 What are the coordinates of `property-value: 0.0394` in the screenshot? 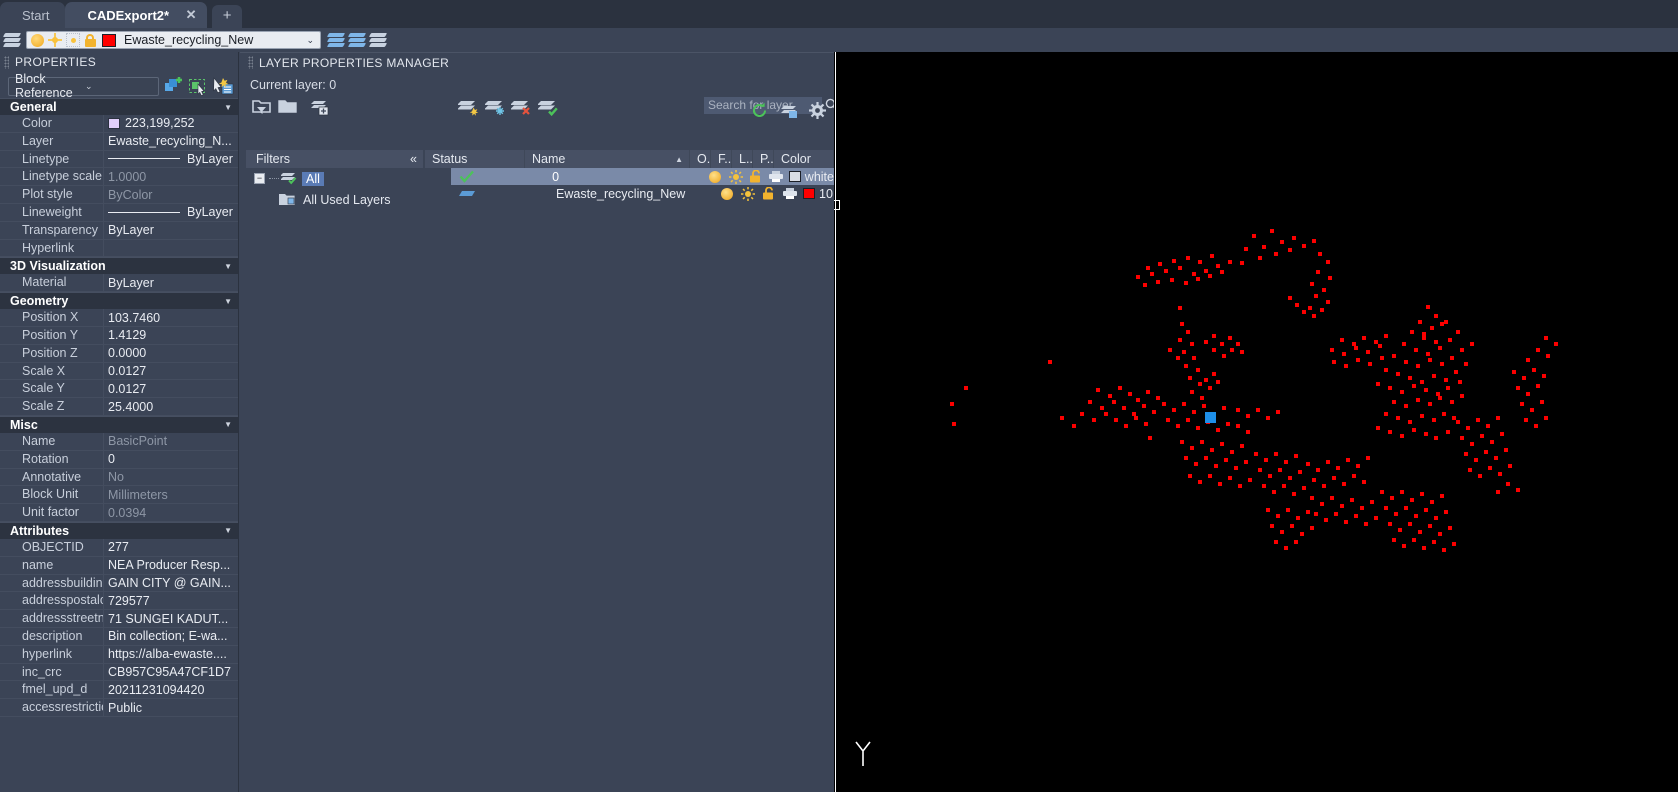 It's located at (171, 513).